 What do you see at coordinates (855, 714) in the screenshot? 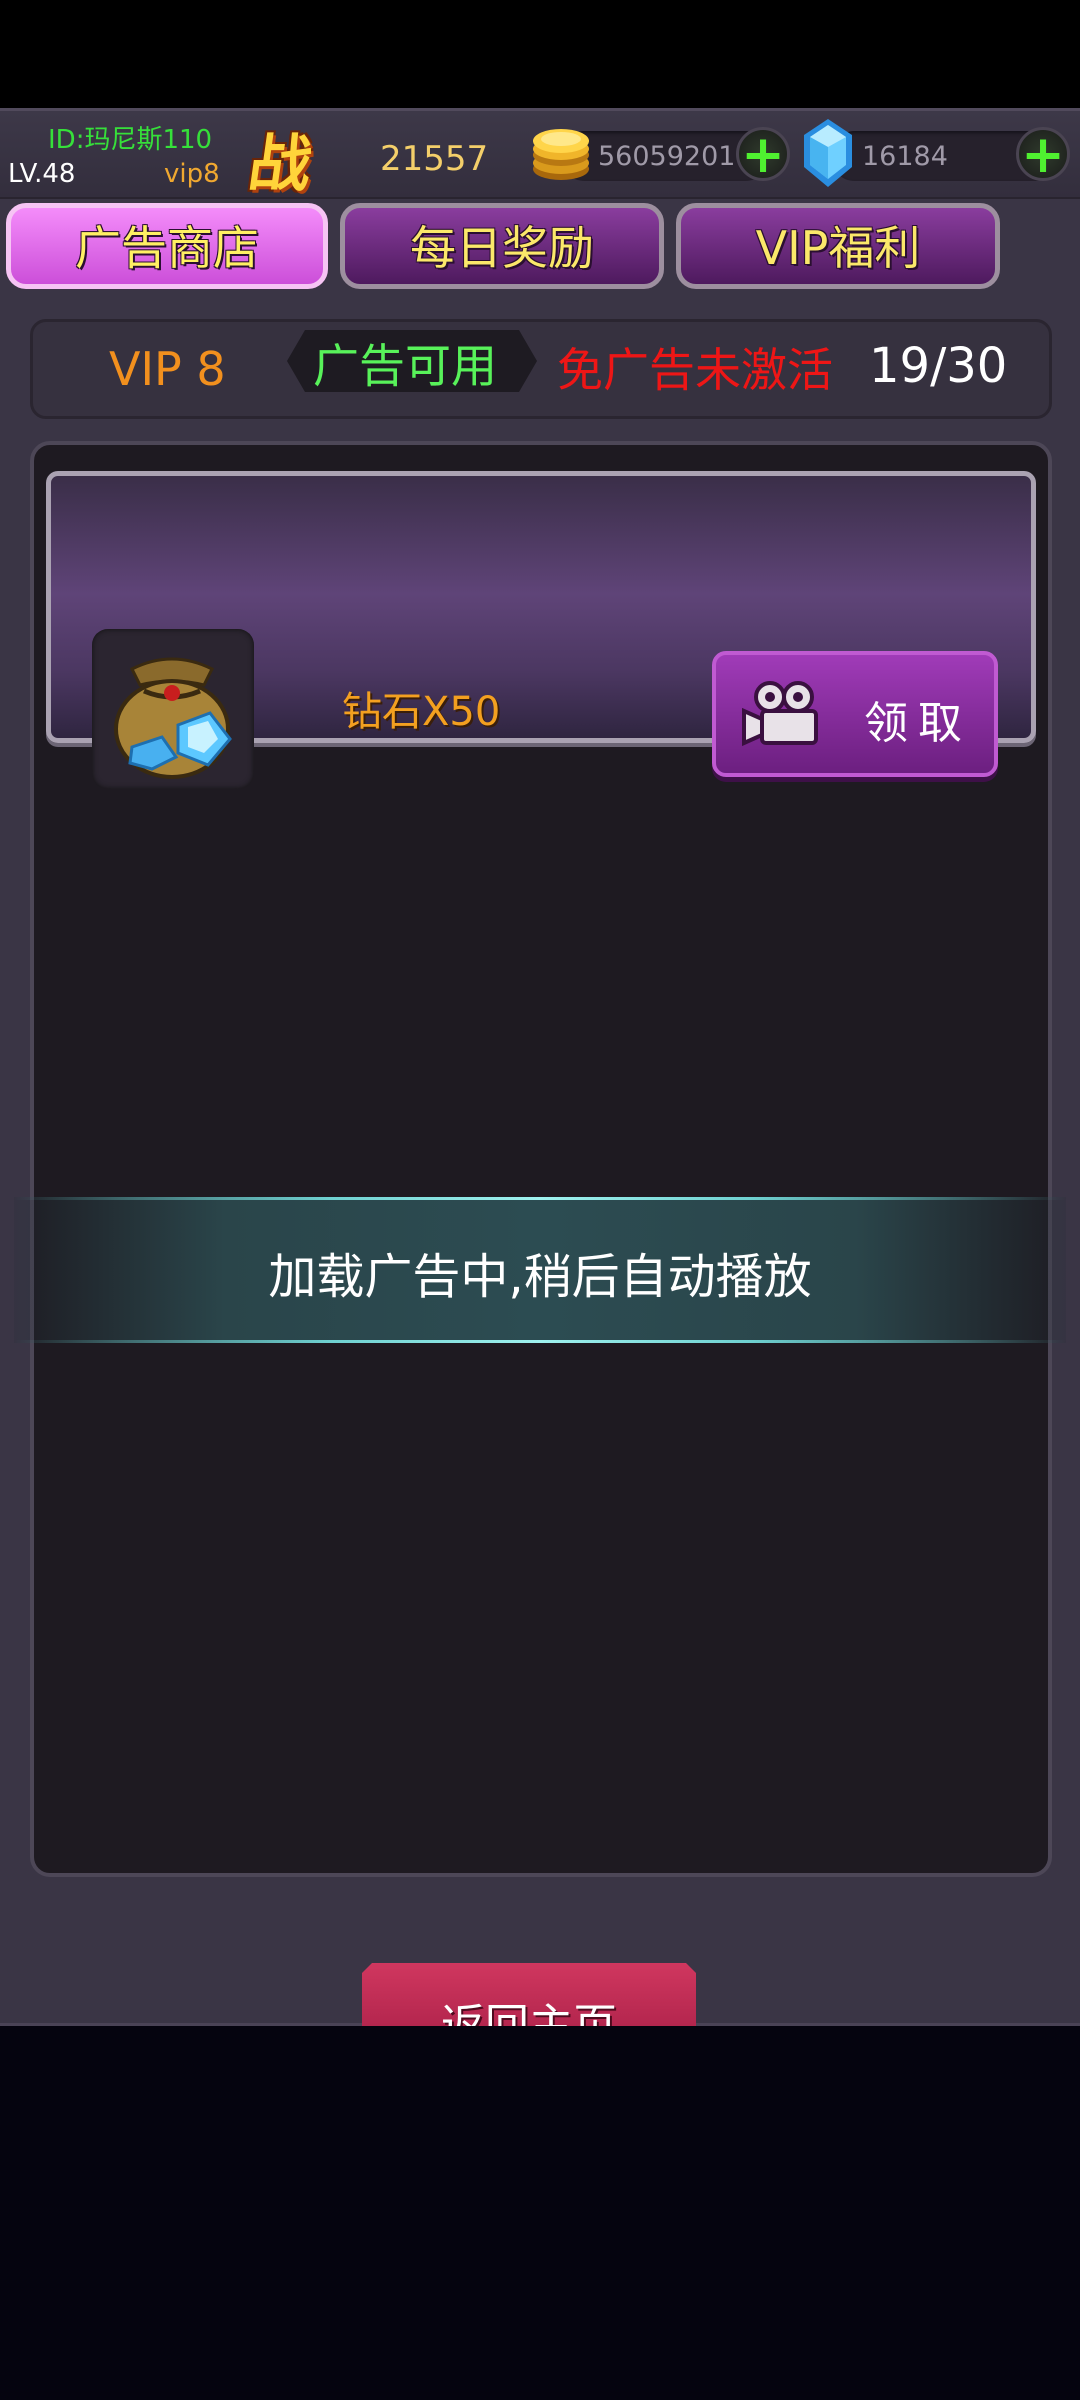
I see `claim-button: 领取` at bounding box center [855, 714].